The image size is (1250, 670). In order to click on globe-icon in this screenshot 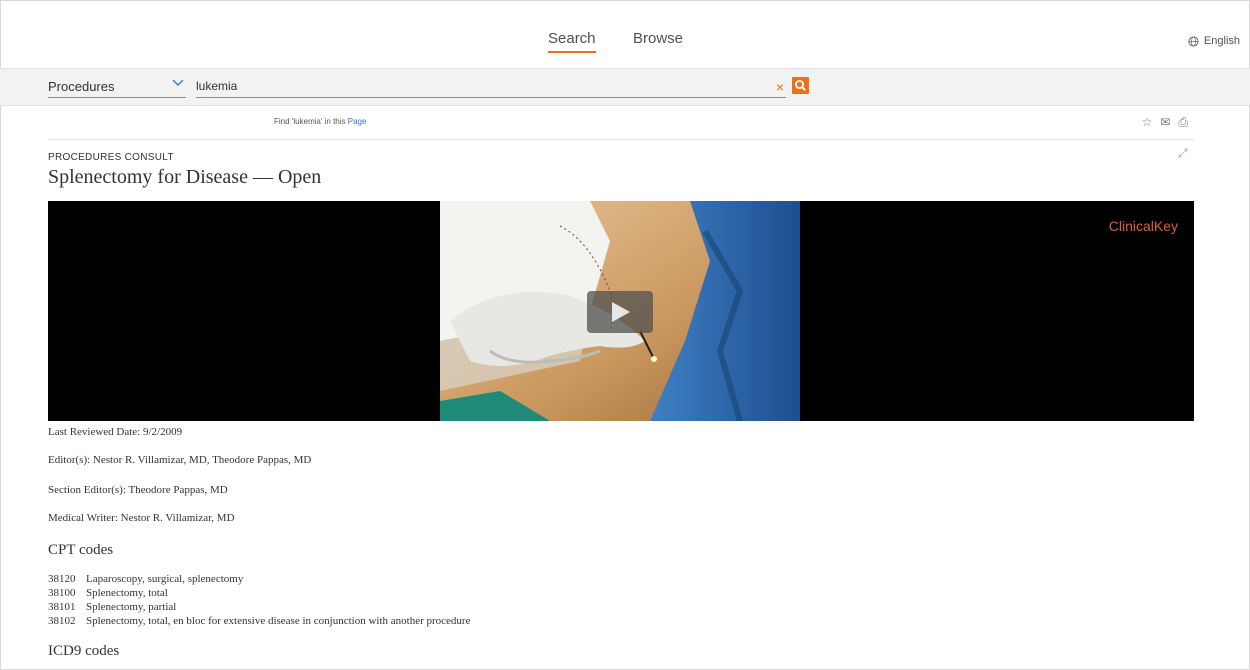, I will do `click(1193, 41)`.